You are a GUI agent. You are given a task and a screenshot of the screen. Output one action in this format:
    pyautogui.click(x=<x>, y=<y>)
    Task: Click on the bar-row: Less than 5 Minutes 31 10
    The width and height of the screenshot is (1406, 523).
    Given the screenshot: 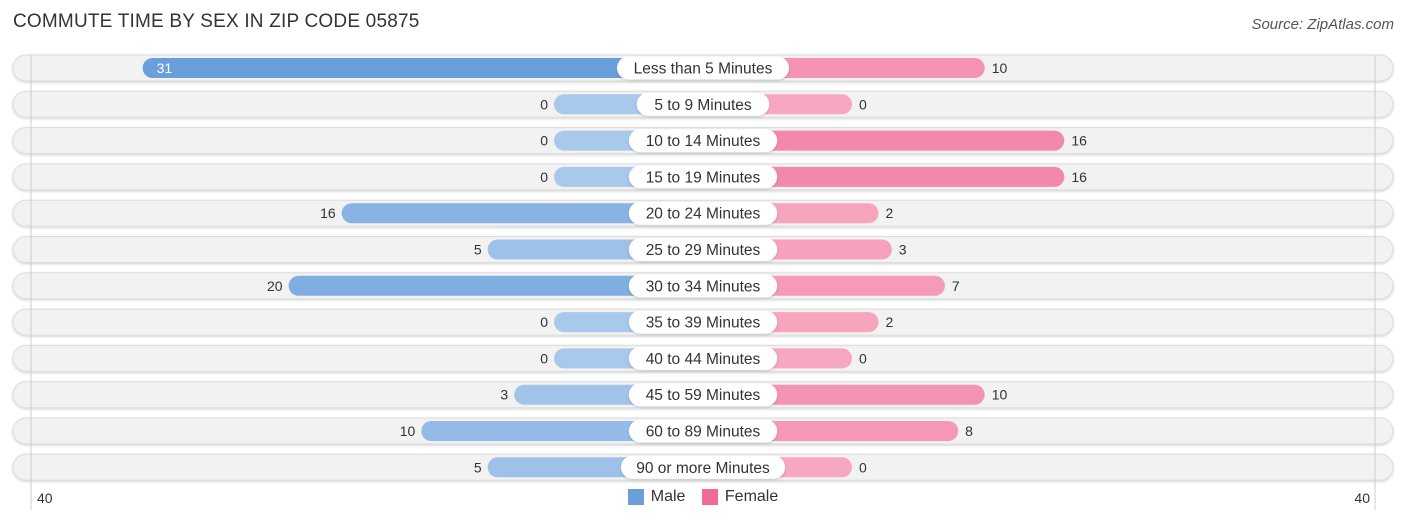 What is the action you would take?
    pyautogui.click(x=703, y=68)
    